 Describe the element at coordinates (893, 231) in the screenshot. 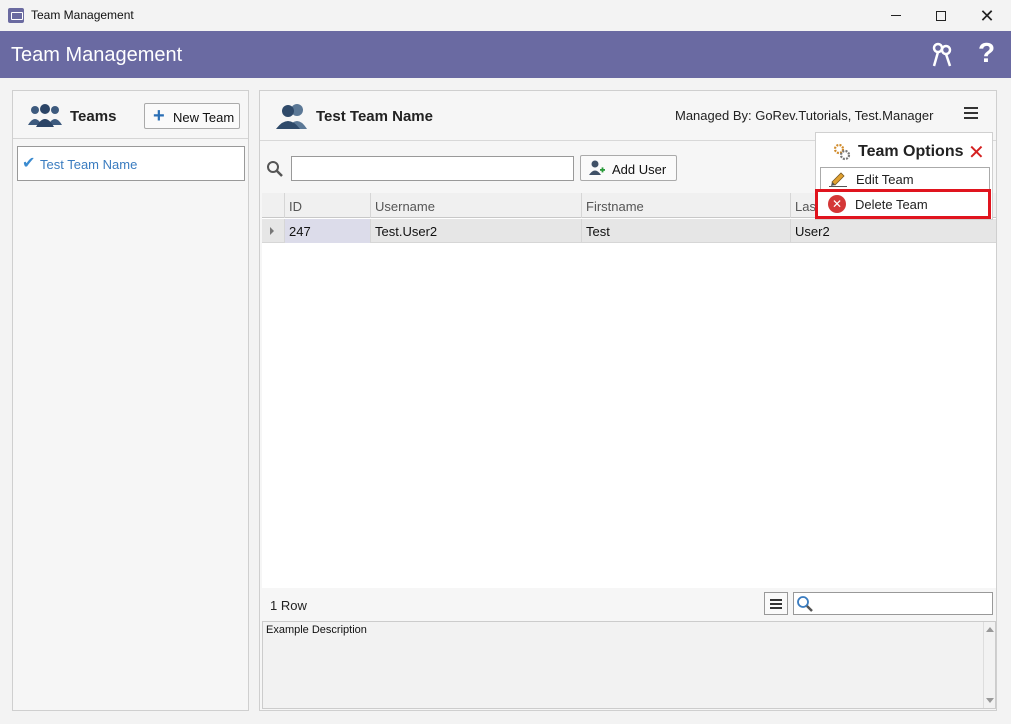

I see `cell-lastname: User2` at that location.